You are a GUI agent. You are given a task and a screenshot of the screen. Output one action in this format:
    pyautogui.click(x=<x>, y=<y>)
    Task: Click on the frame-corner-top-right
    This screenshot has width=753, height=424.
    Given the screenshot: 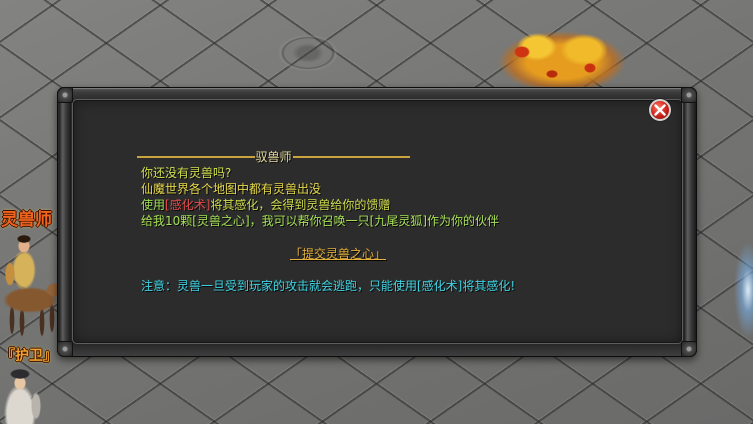 What is the action you would take?
    pyautogui.click(x=689, y=95)
    